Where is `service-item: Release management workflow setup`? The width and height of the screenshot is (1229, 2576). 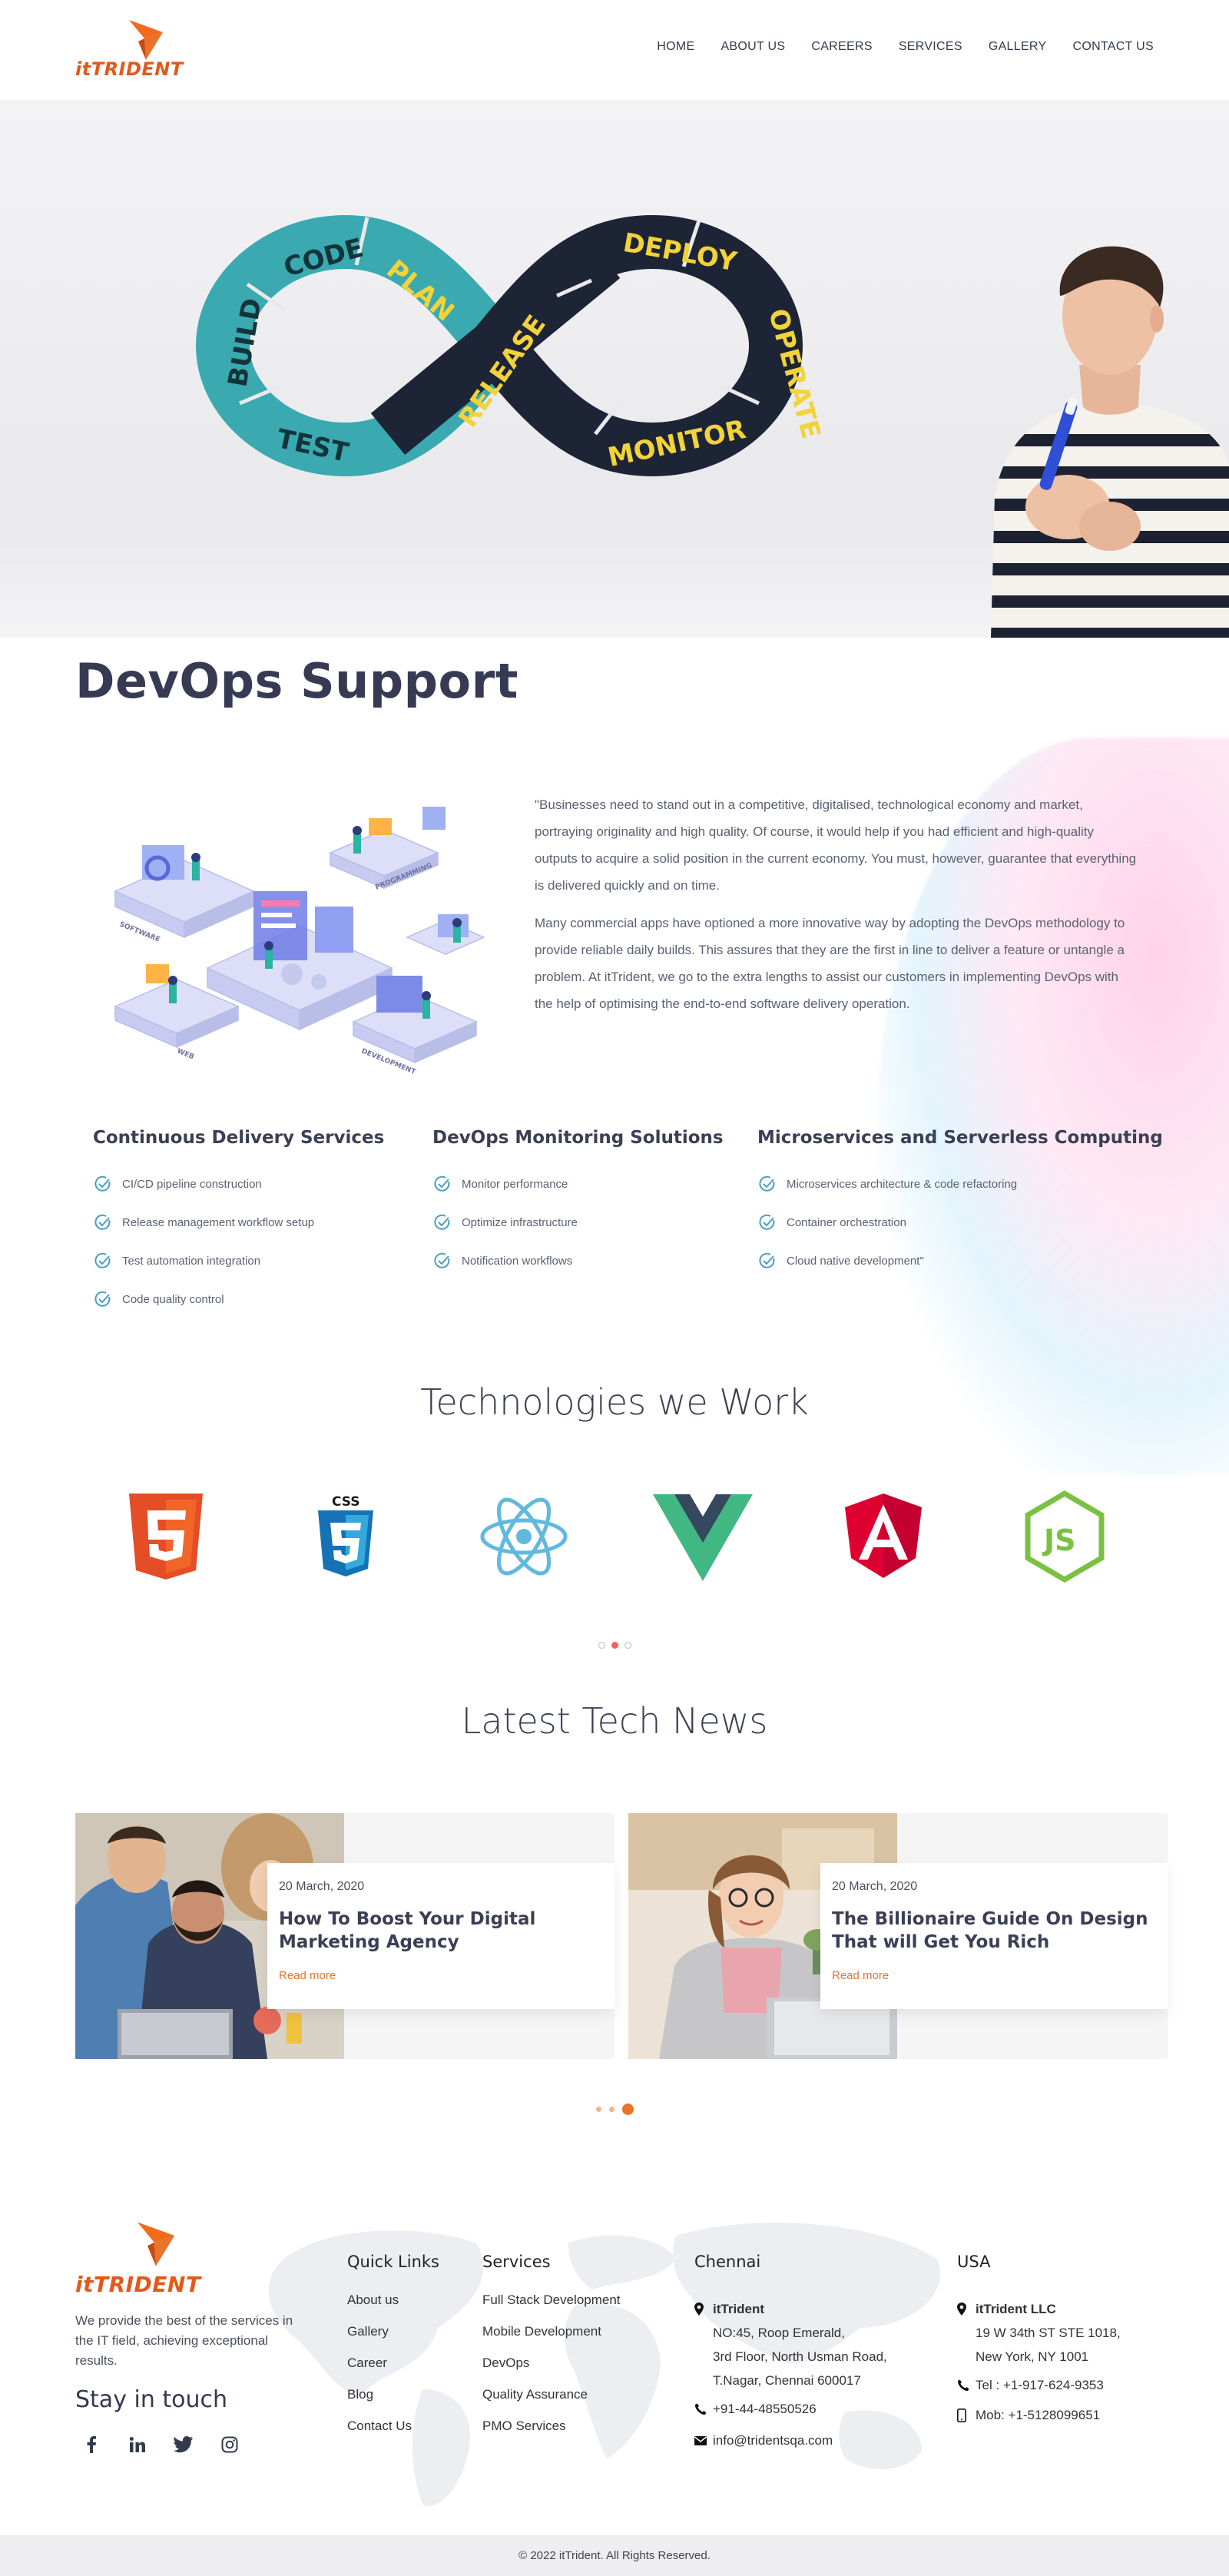 service-item: Release management workflow setup is located at coordinates (238, 1222).